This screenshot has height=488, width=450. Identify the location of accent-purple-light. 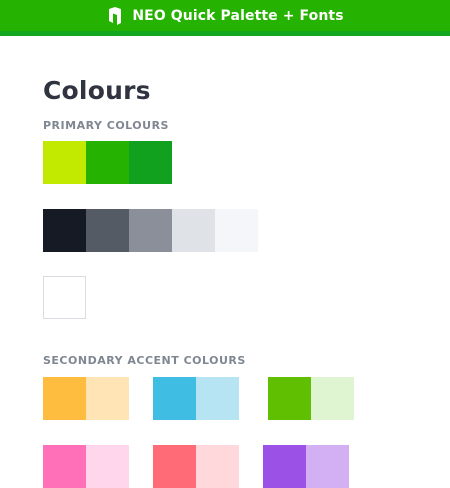
(327, 466).